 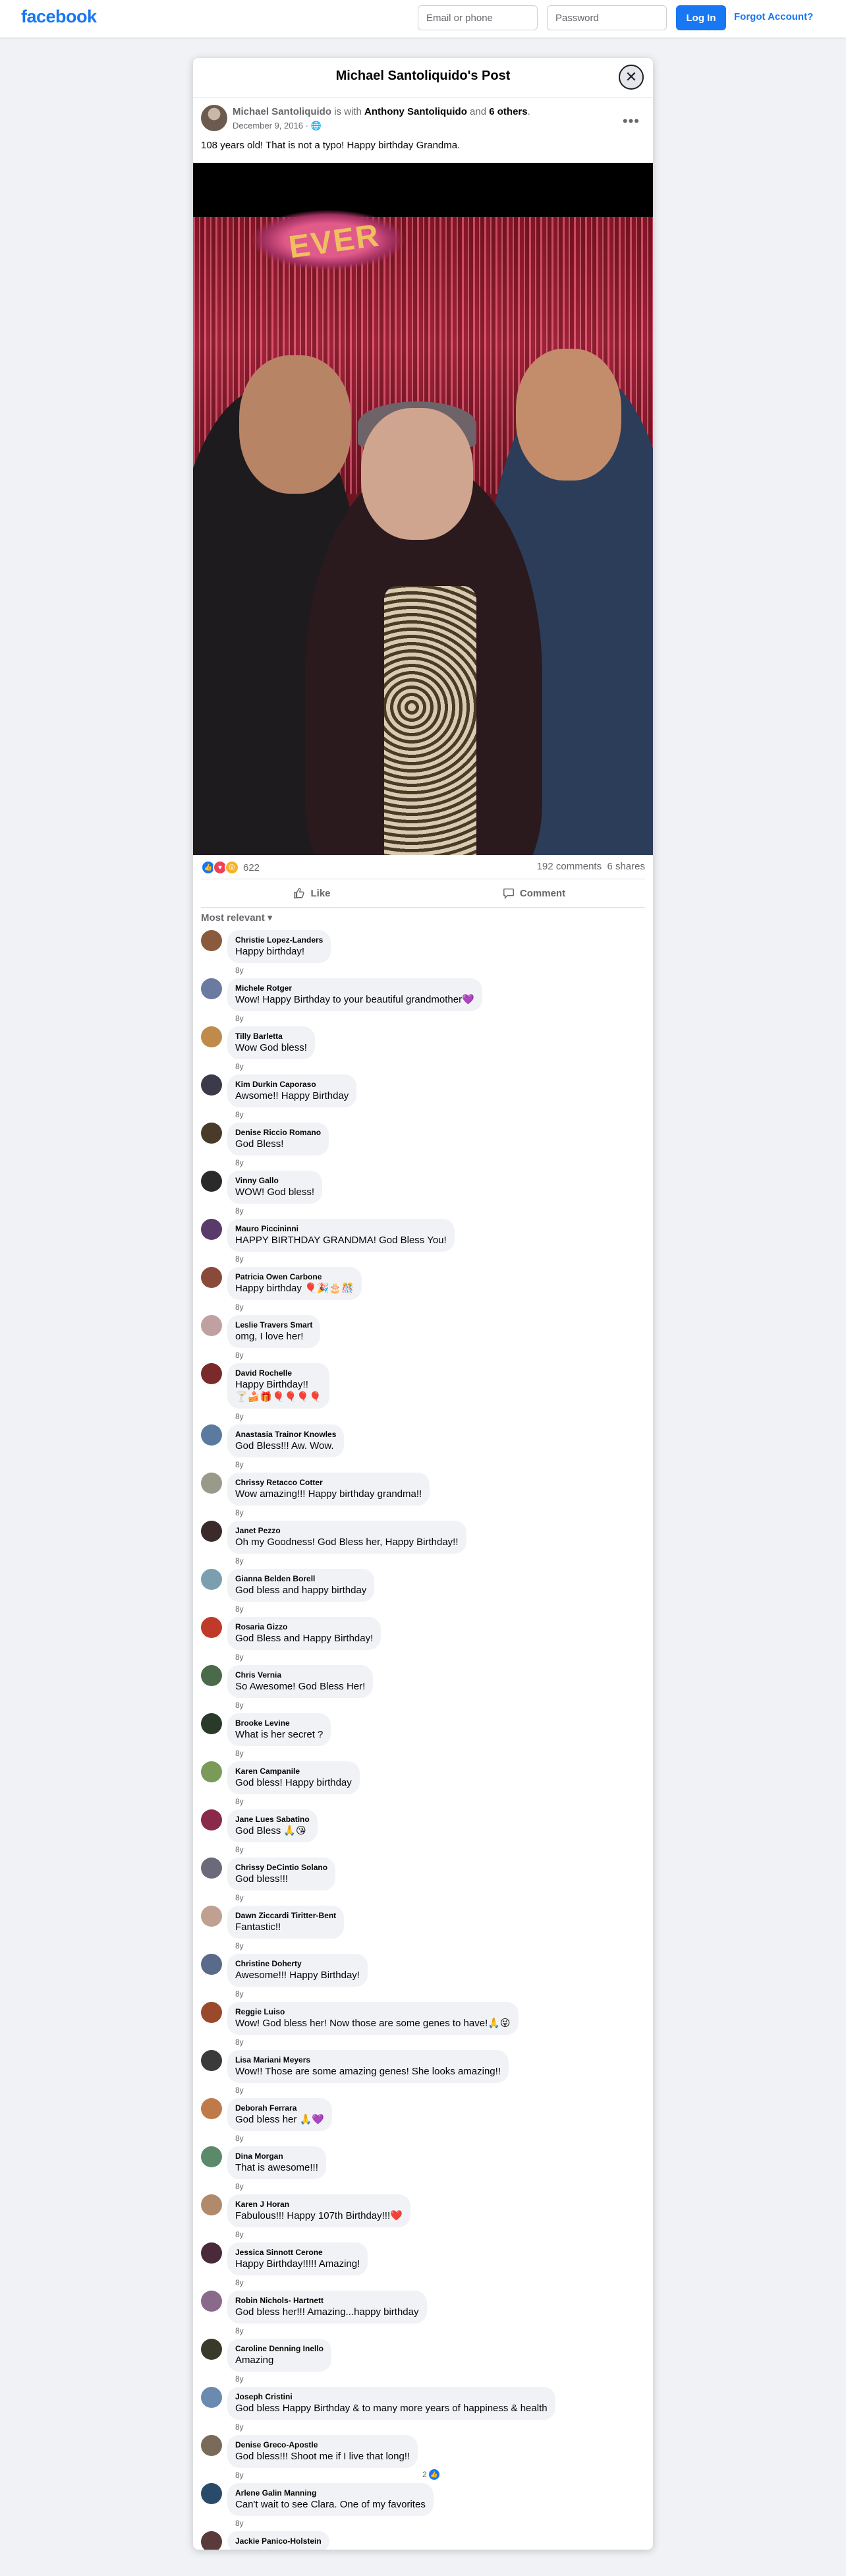 I want to click on commenter-name: Kim Durkin Caporaso, so click(x=292, y=1085).